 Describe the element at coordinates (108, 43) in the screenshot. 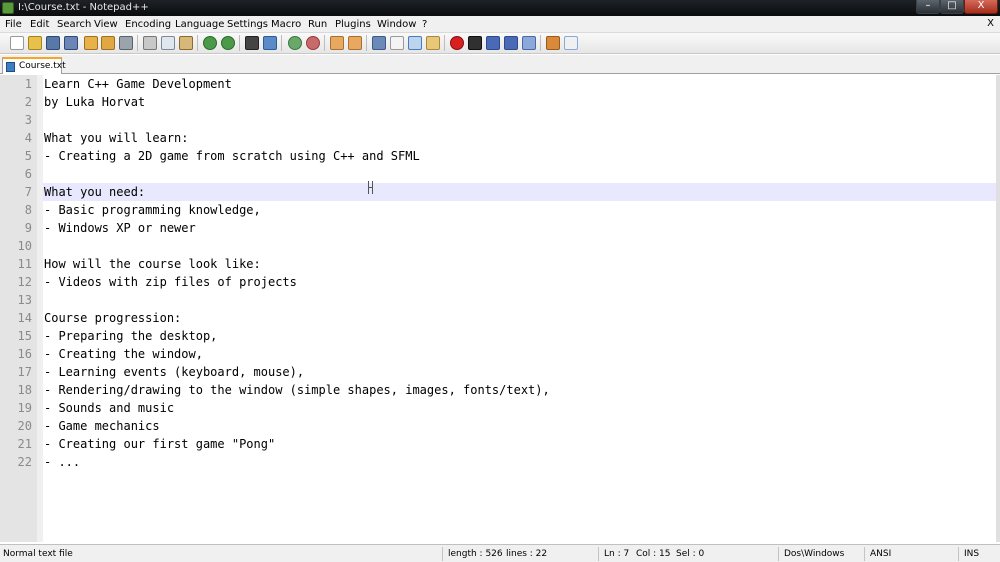

I see `close-all-icon` at that location.